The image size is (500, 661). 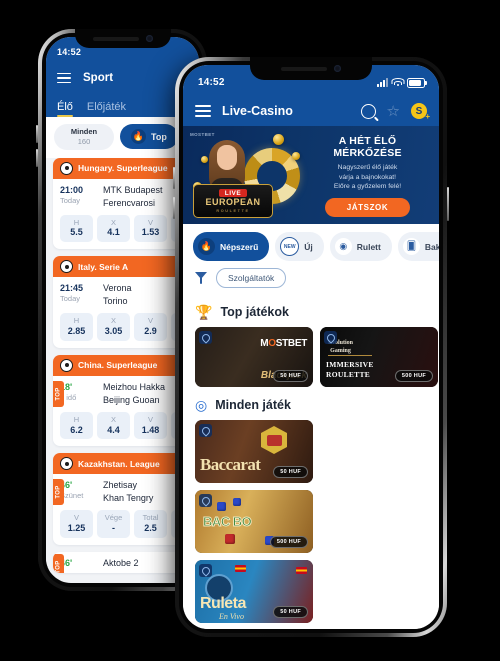 I want to click on odd-value: -, so click(x=113, y=528).